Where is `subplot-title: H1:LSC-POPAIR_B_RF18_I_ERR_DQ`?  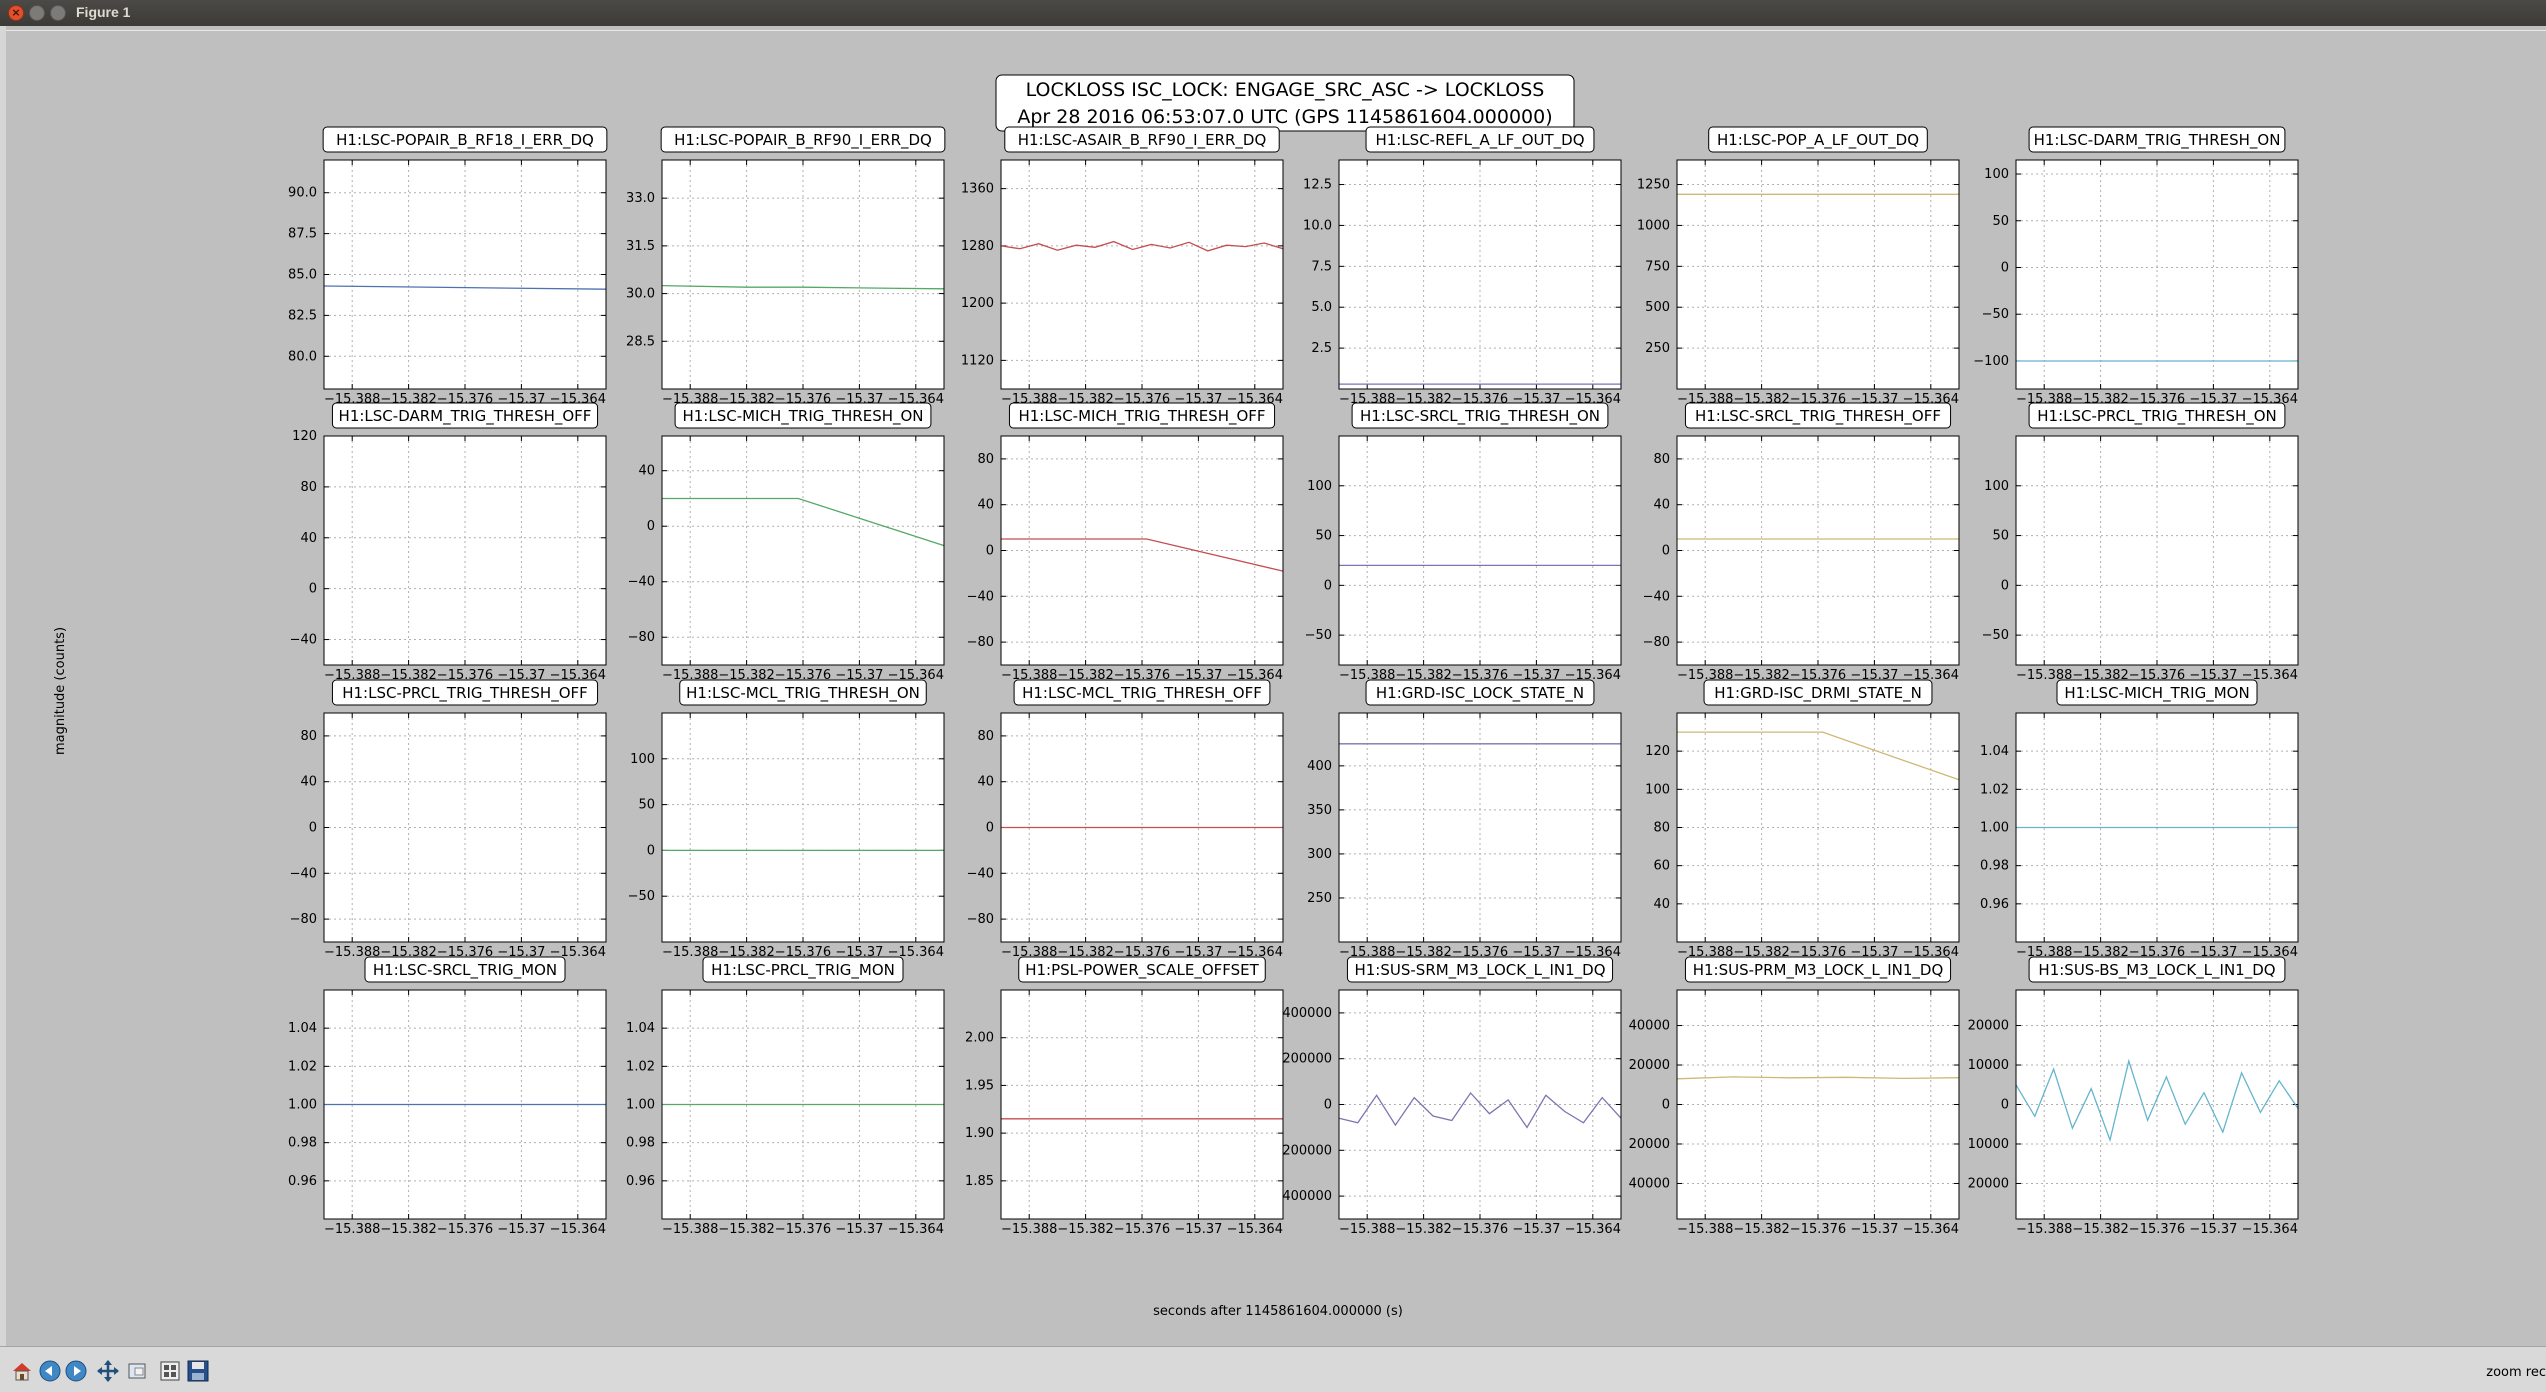
subplot-title: H1:LSC-POPAIR_B_RF18_I_ERR_DQ is located at coordinates (465, 140).